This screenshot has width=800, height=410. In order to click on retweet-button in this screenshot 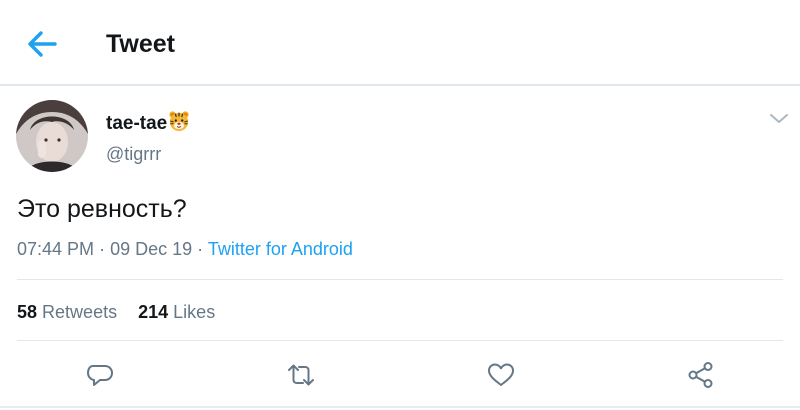, I will do `click(301, 375)`.